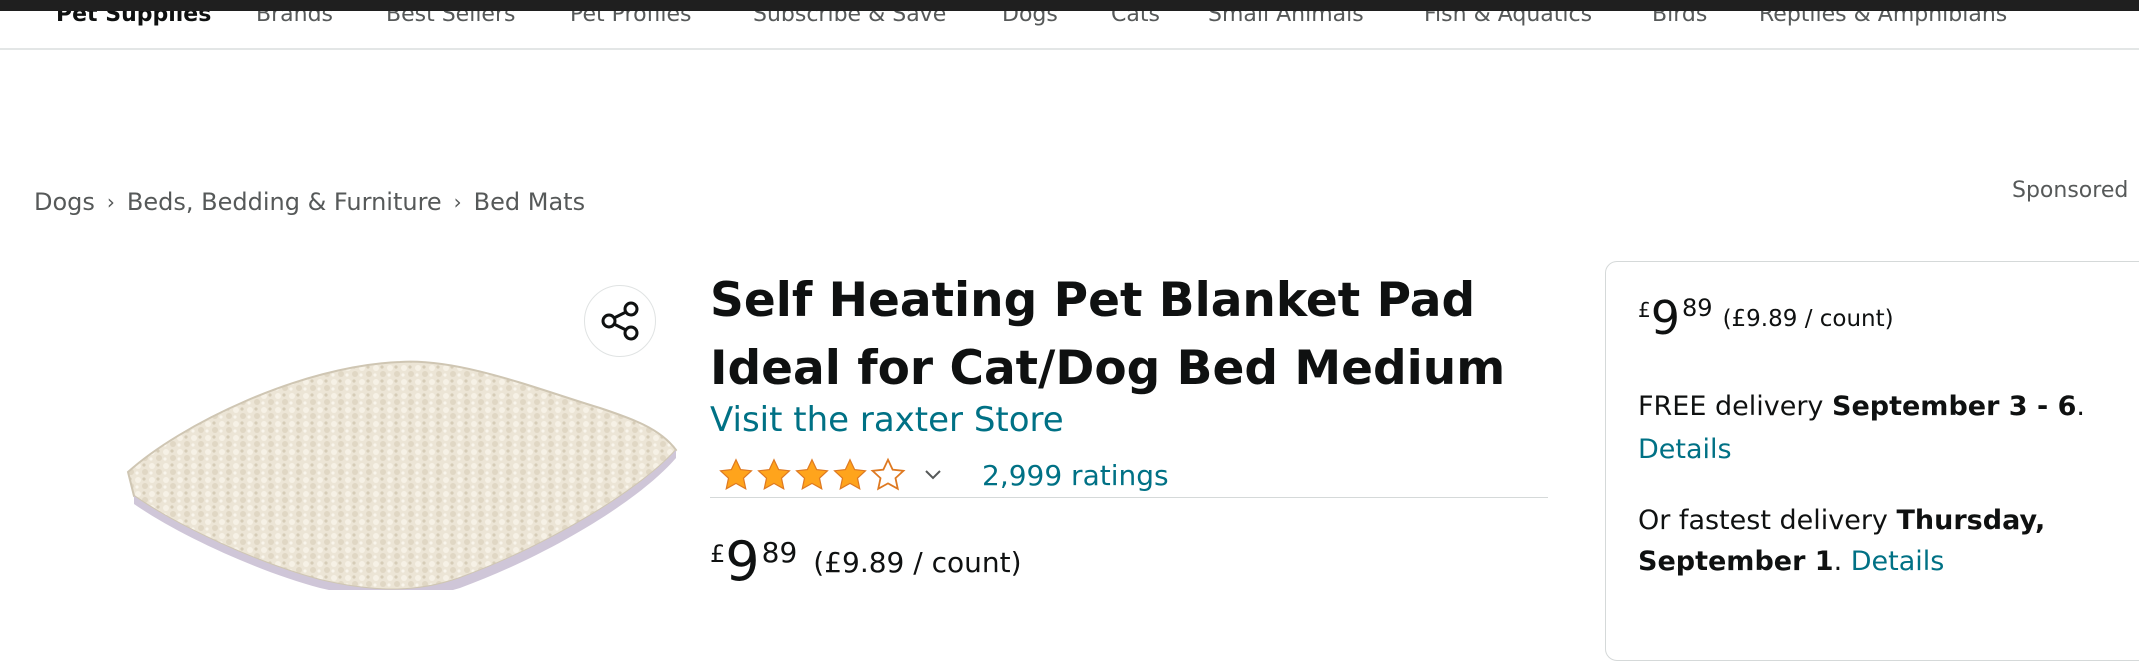 Image resolution: width=2139 pixels, height=661 pixels. I want to click on buybox-price: £ 9 89 (£9.89 / count), so click(1766, 318).